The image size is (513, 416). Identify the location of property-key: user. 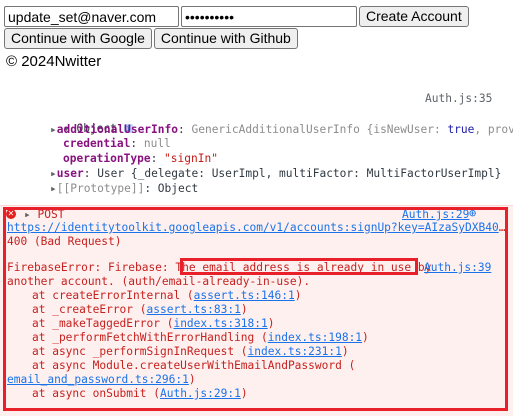
(70, 173).